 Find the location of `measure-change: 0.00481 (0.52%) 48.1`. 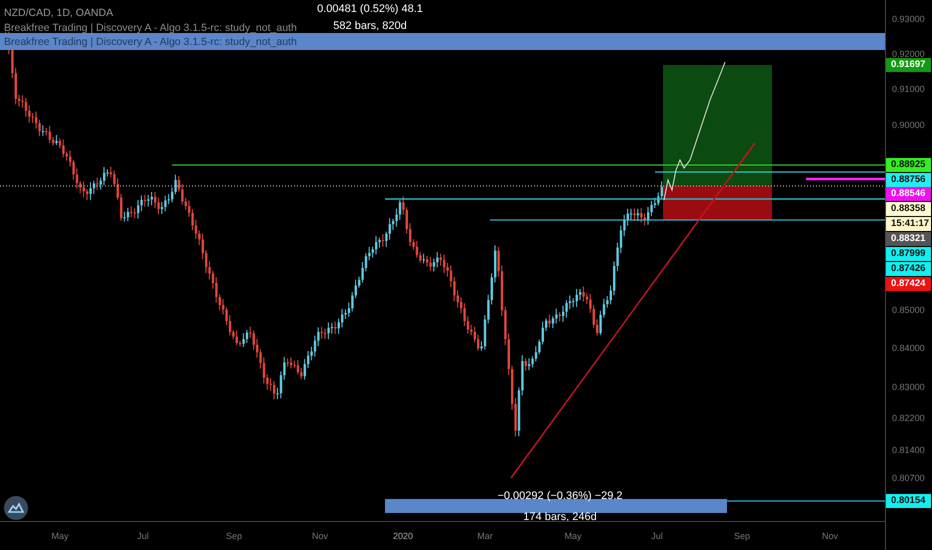

measure-change: 0.00481 (0.52%) 48.1 is located at coordinates (370, 9).